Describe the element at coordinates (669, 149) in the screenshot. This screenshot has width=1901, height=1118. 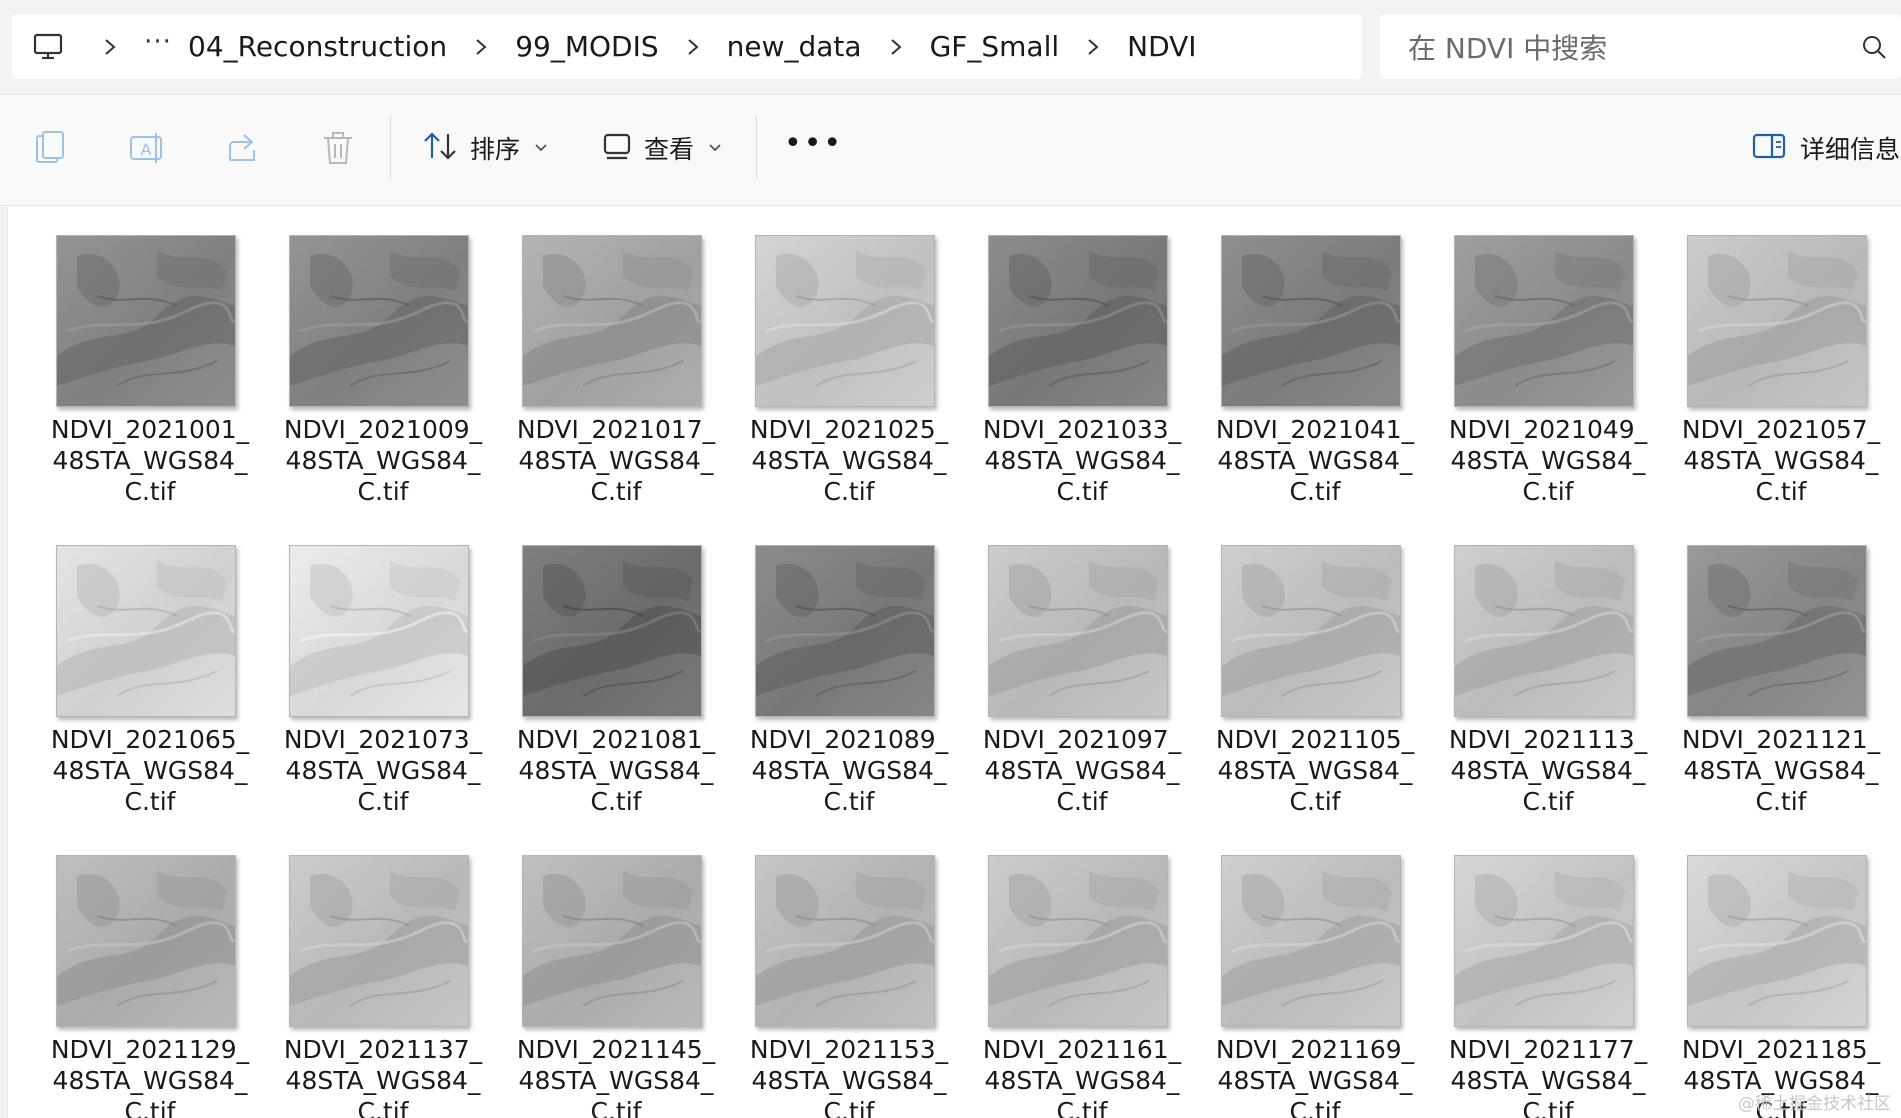
I see `view-label: 查看` at that location.